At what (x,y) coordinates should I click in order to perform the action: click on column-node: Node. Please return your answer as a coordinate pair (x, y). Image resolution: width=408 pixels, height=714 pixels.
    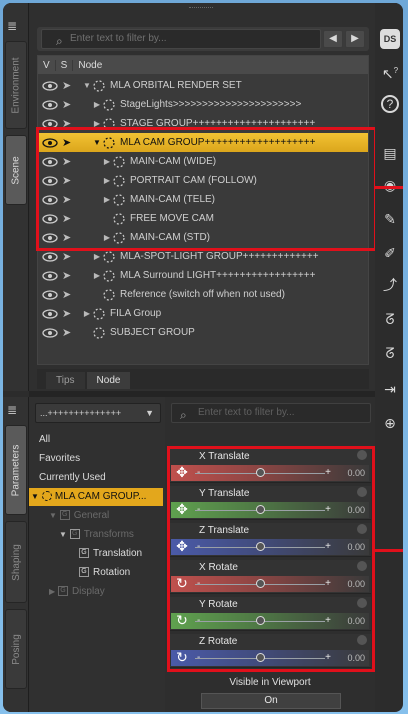
    Looking at the image, I should click on (90, 65).